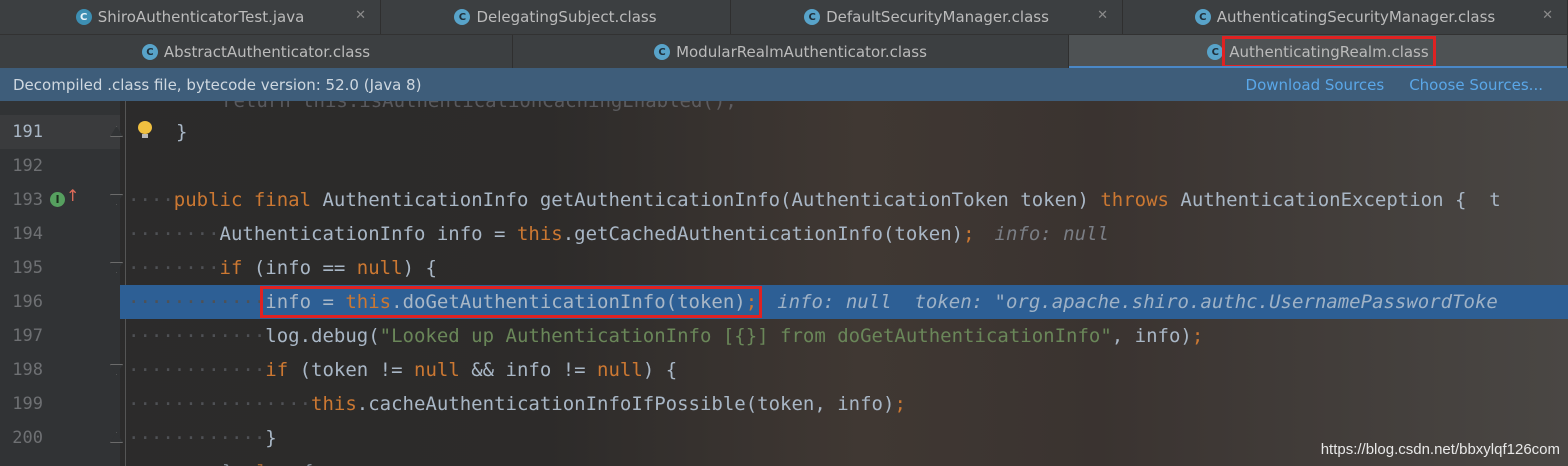 The image size is (1568, 466). Describe the element at coordinates (27, 234) in the screenshot. I see `line-number: 194` at that location.